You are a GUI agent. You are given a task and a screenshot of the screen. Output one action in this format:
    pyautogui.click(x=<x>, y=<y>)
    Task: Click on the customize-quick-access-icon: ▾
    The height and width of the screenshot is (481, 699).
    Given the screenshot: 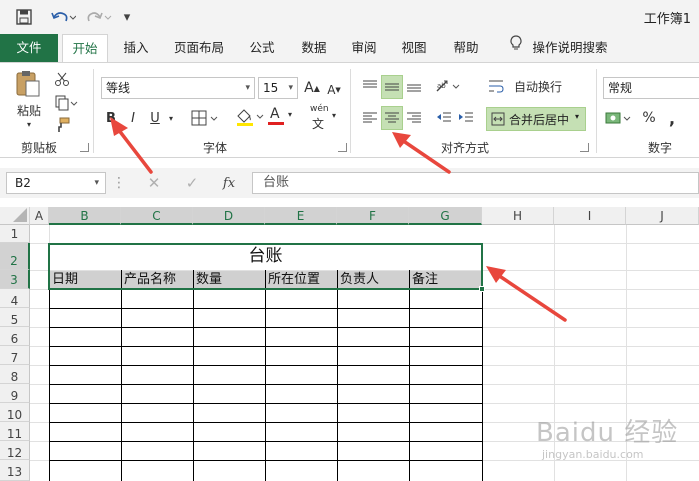 What is the action you would take?
    pyautogui.click(x=127, y=17)
    